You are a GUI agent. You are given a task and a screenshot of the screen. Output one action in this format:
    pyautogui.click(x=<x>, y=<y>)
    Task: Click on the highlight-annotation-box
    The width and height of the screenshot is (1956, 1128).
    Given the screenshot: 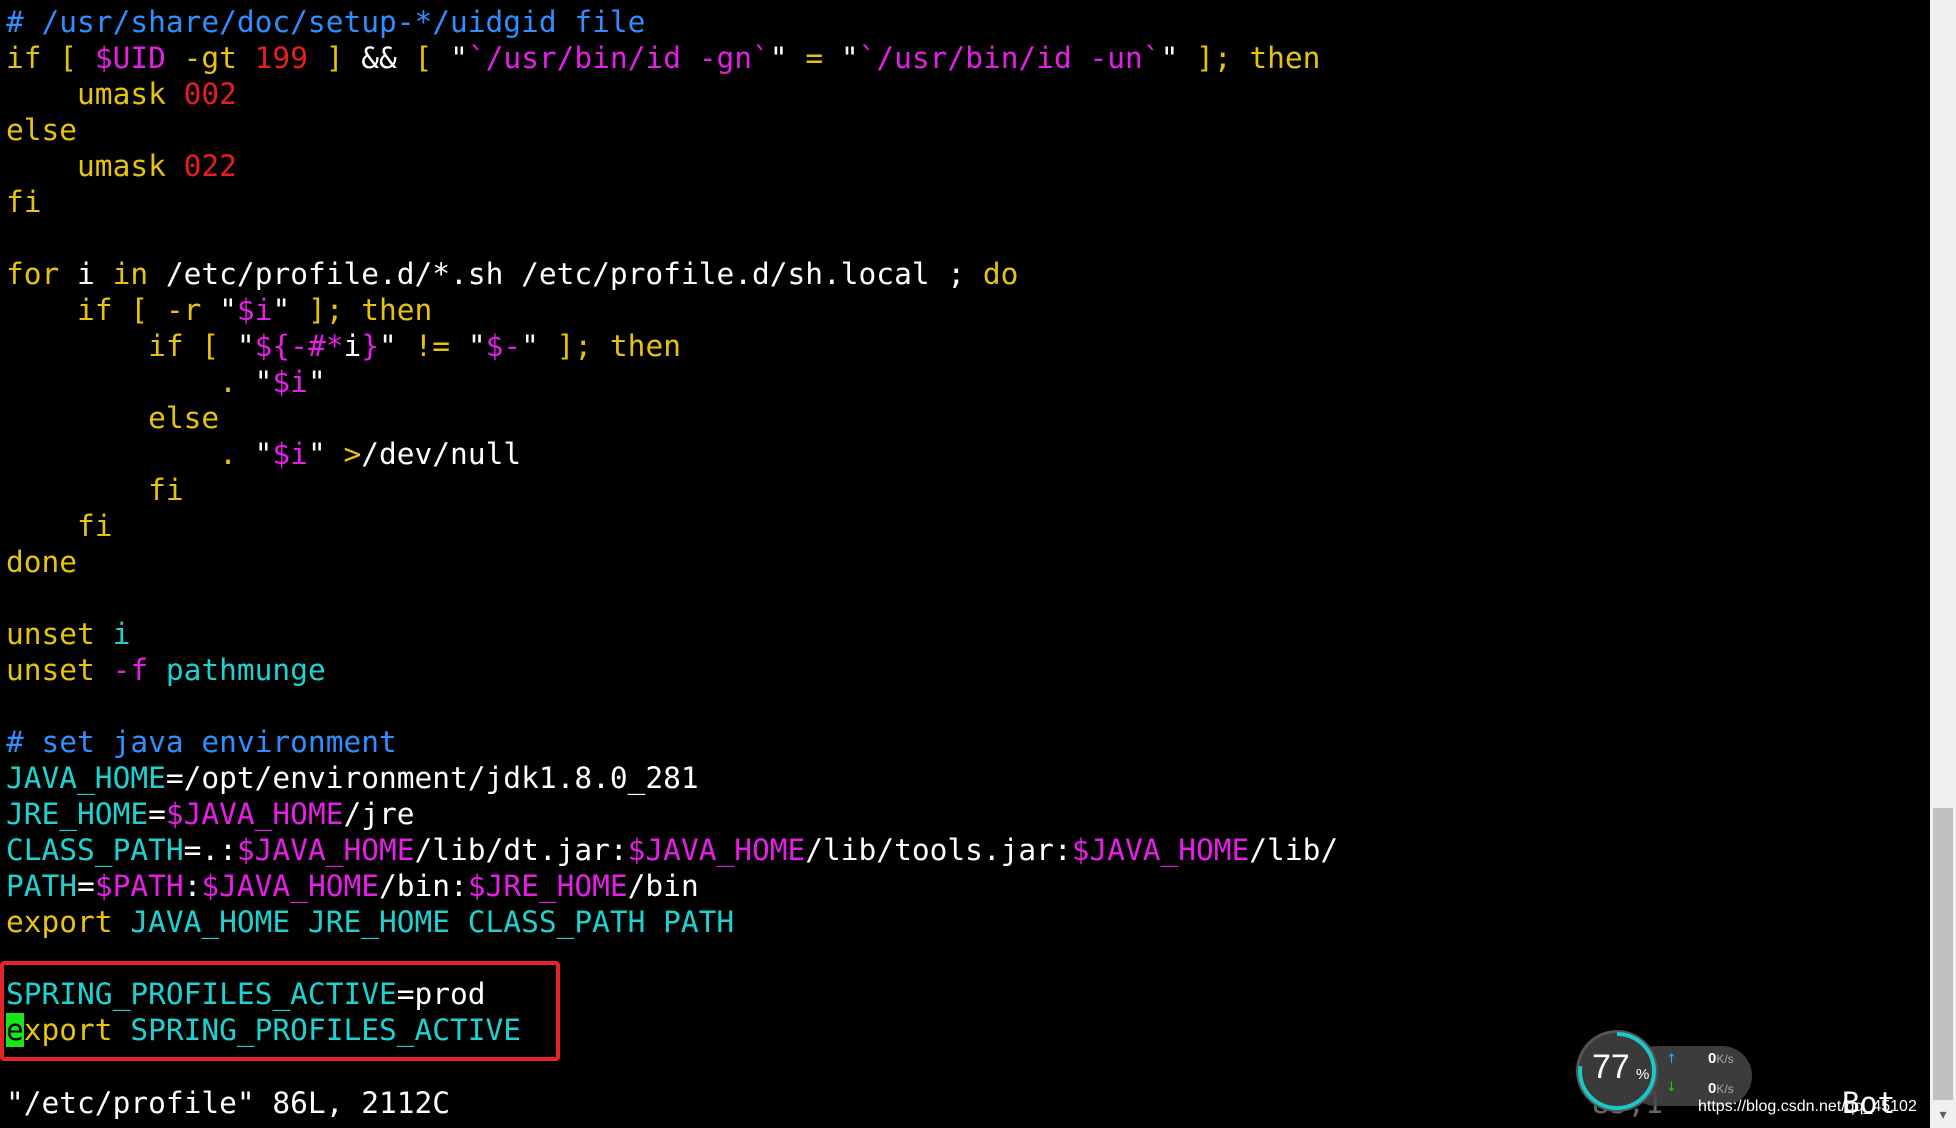 What is the action you would take?
    pyautogui.click(x=280, y=1011)
    